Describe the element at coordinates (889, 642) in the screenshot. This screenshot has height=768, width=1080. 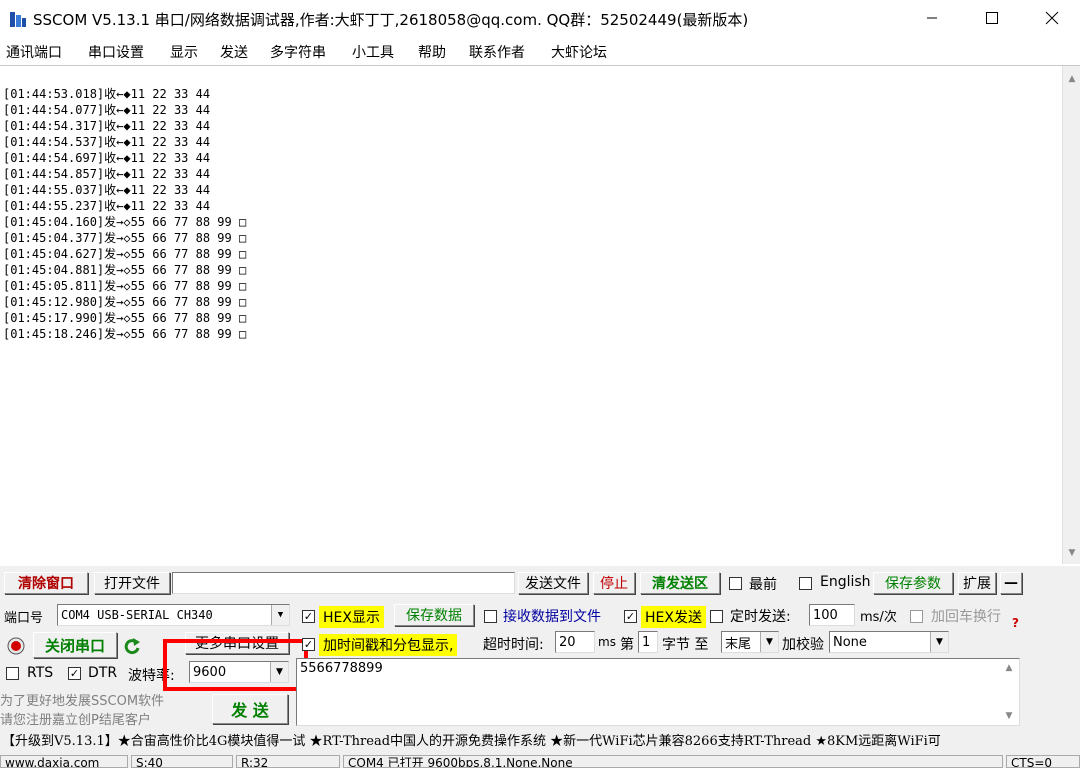
I see `checksum-select: None ▼` at that location.